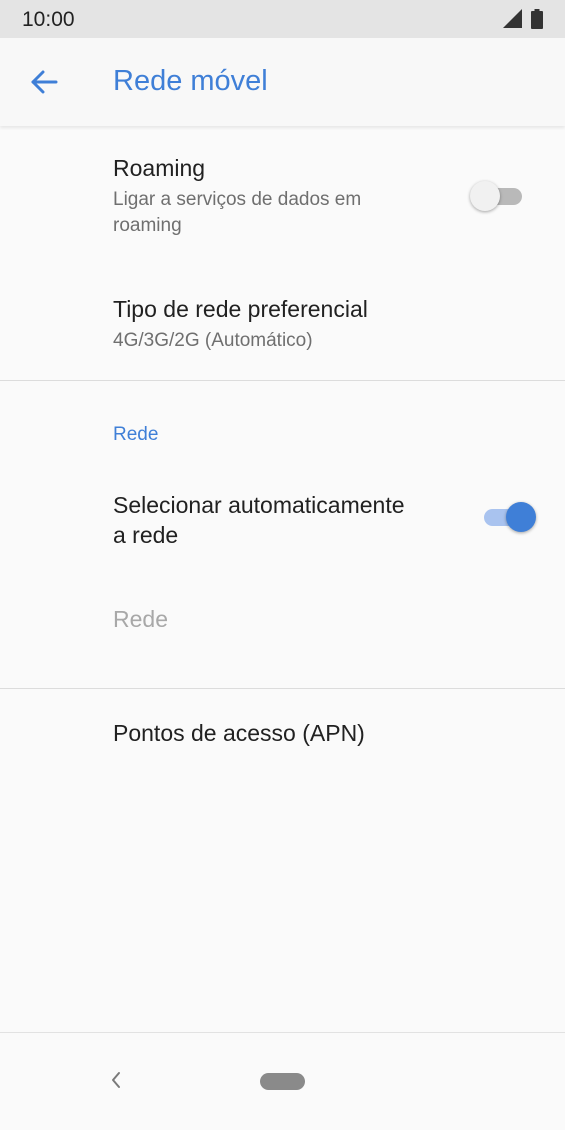 This screenshot has width=565, height=1130. Describe the element at coordinates (523, 19) in the screenshot. I see `status-icons` at that location.